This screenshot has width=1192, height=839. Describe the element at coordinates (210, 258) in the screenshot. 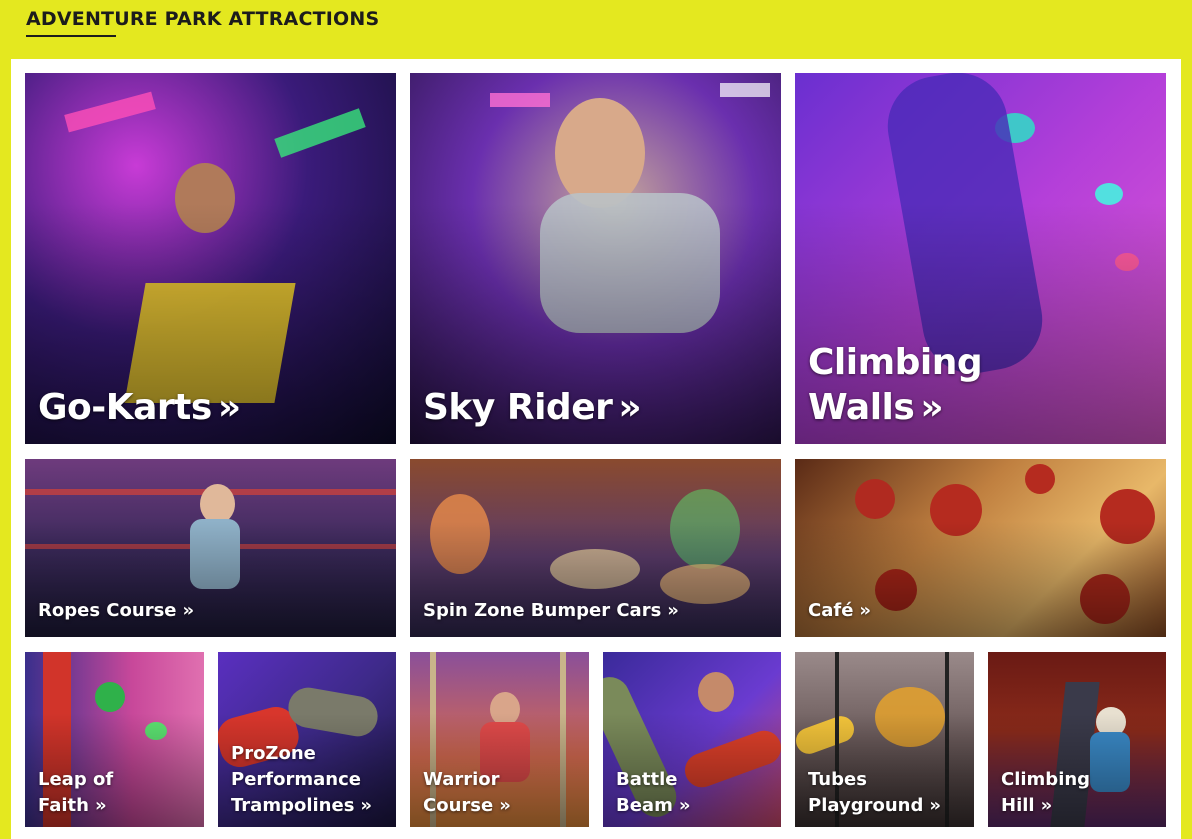

I see `attraction-tile-go-karts: Go-Karts»` at that location.